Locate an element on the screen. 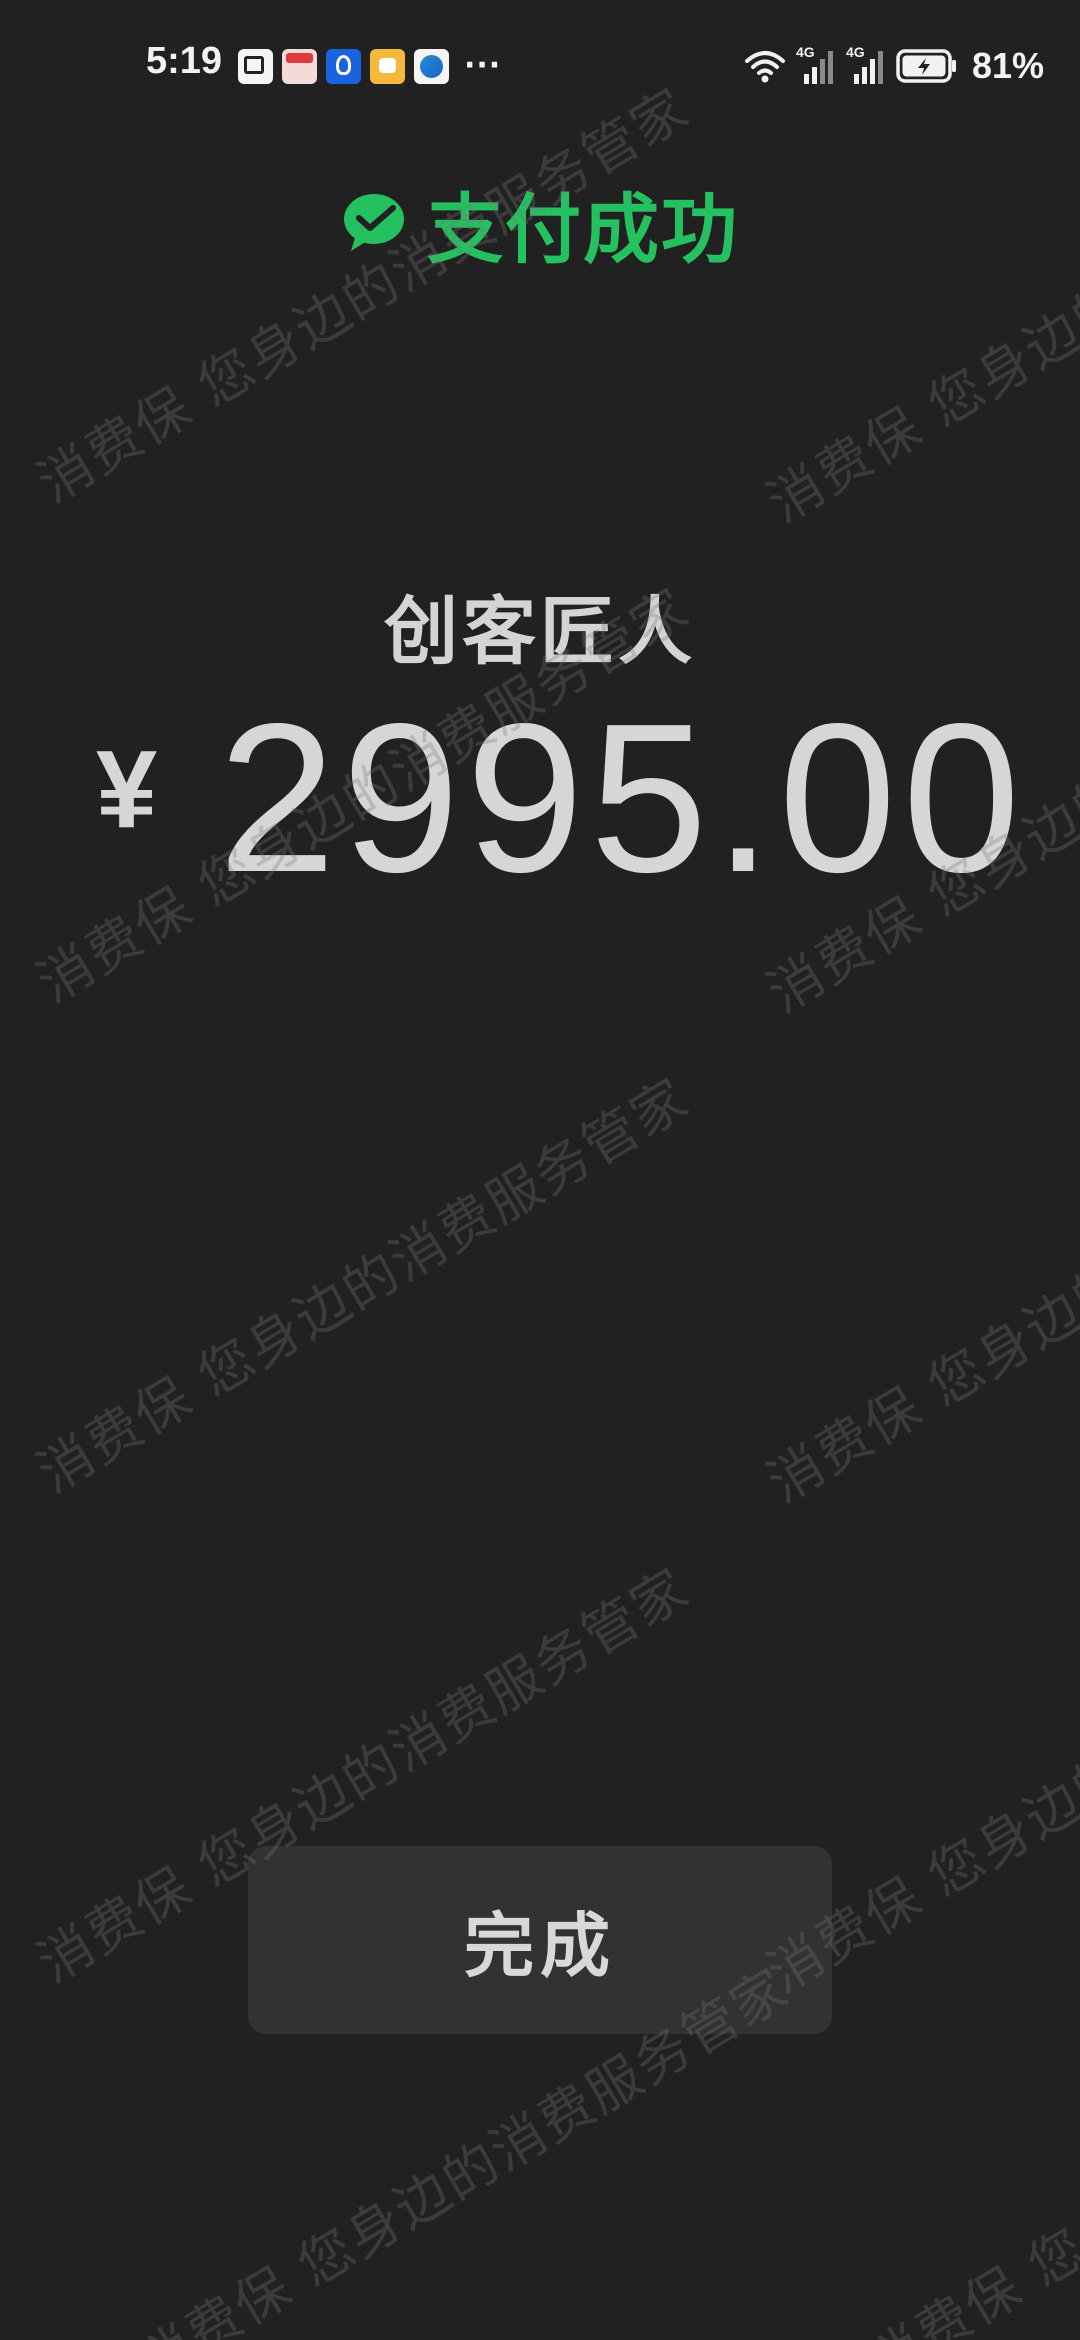 Image resolution: width=1080 pixels, height=2340 pixels. message-app-icon is located at coordinates (387, 66).